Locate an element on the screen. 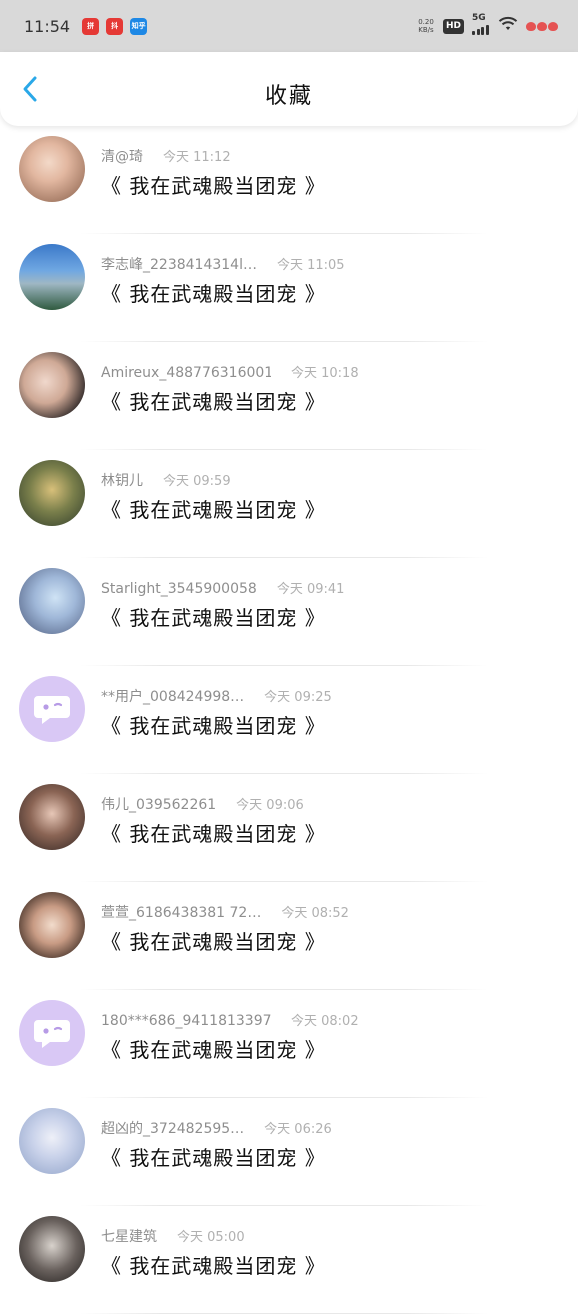 Image resolution: width=578 pixels, height=1314 pixels. app-icon-red: 拼 is located at coordinates (91, 26).